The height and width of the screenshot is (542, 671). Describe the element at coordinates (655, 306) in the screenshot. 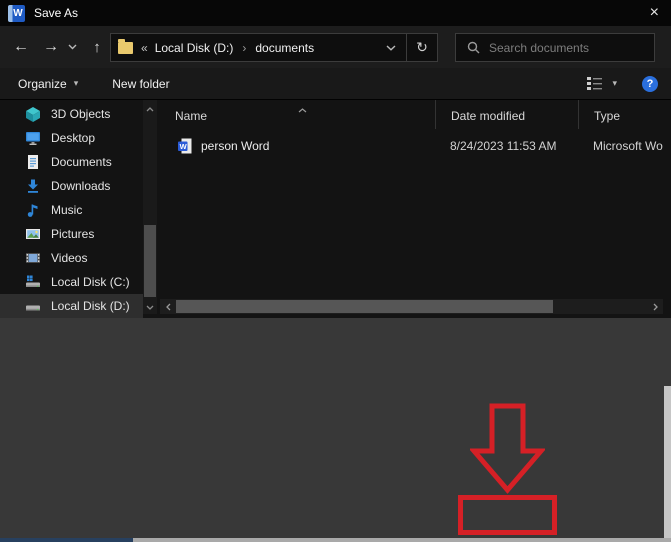

I see `scroll-right-icon` at that location.